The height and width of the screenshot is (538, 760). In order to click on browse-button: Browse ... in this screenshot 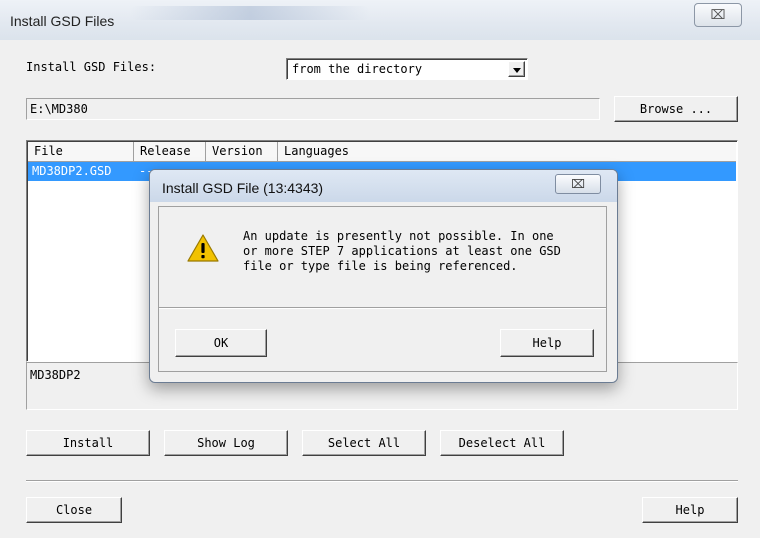, I will do `click(676, 109)`.